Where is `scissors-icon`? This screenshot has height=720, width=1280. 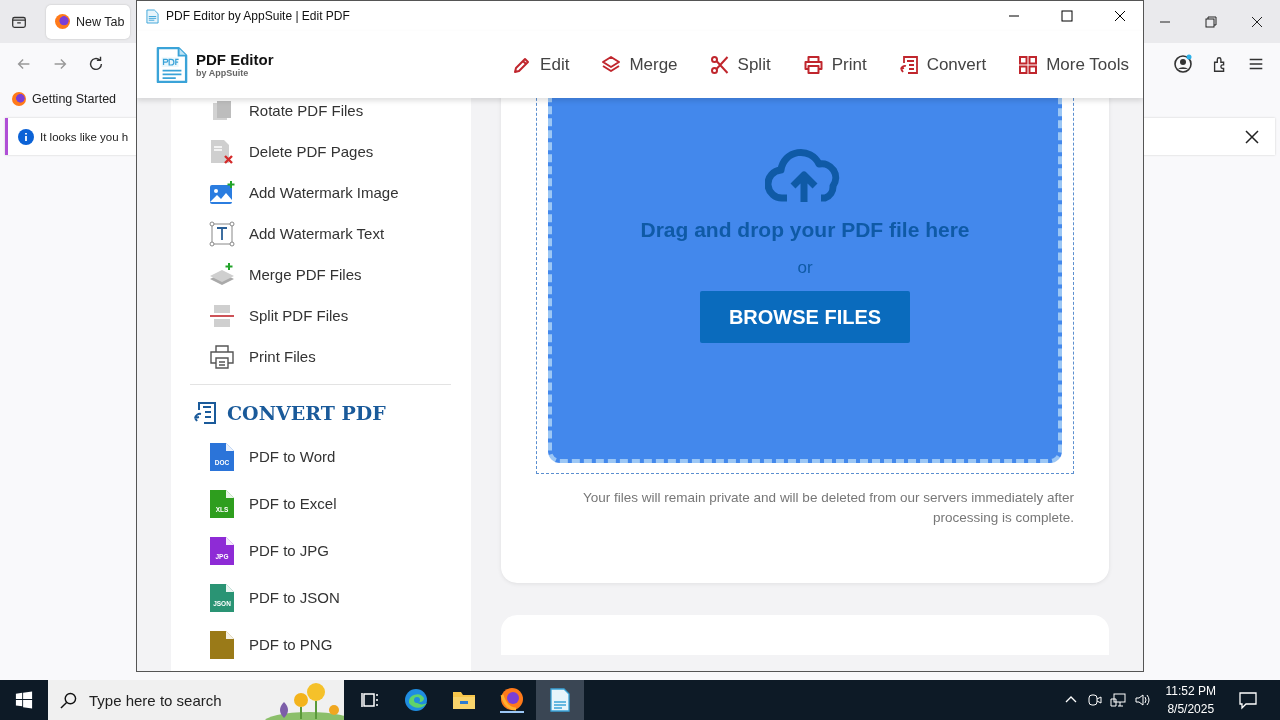 scissors-icon is located at coordinates (719, 64).